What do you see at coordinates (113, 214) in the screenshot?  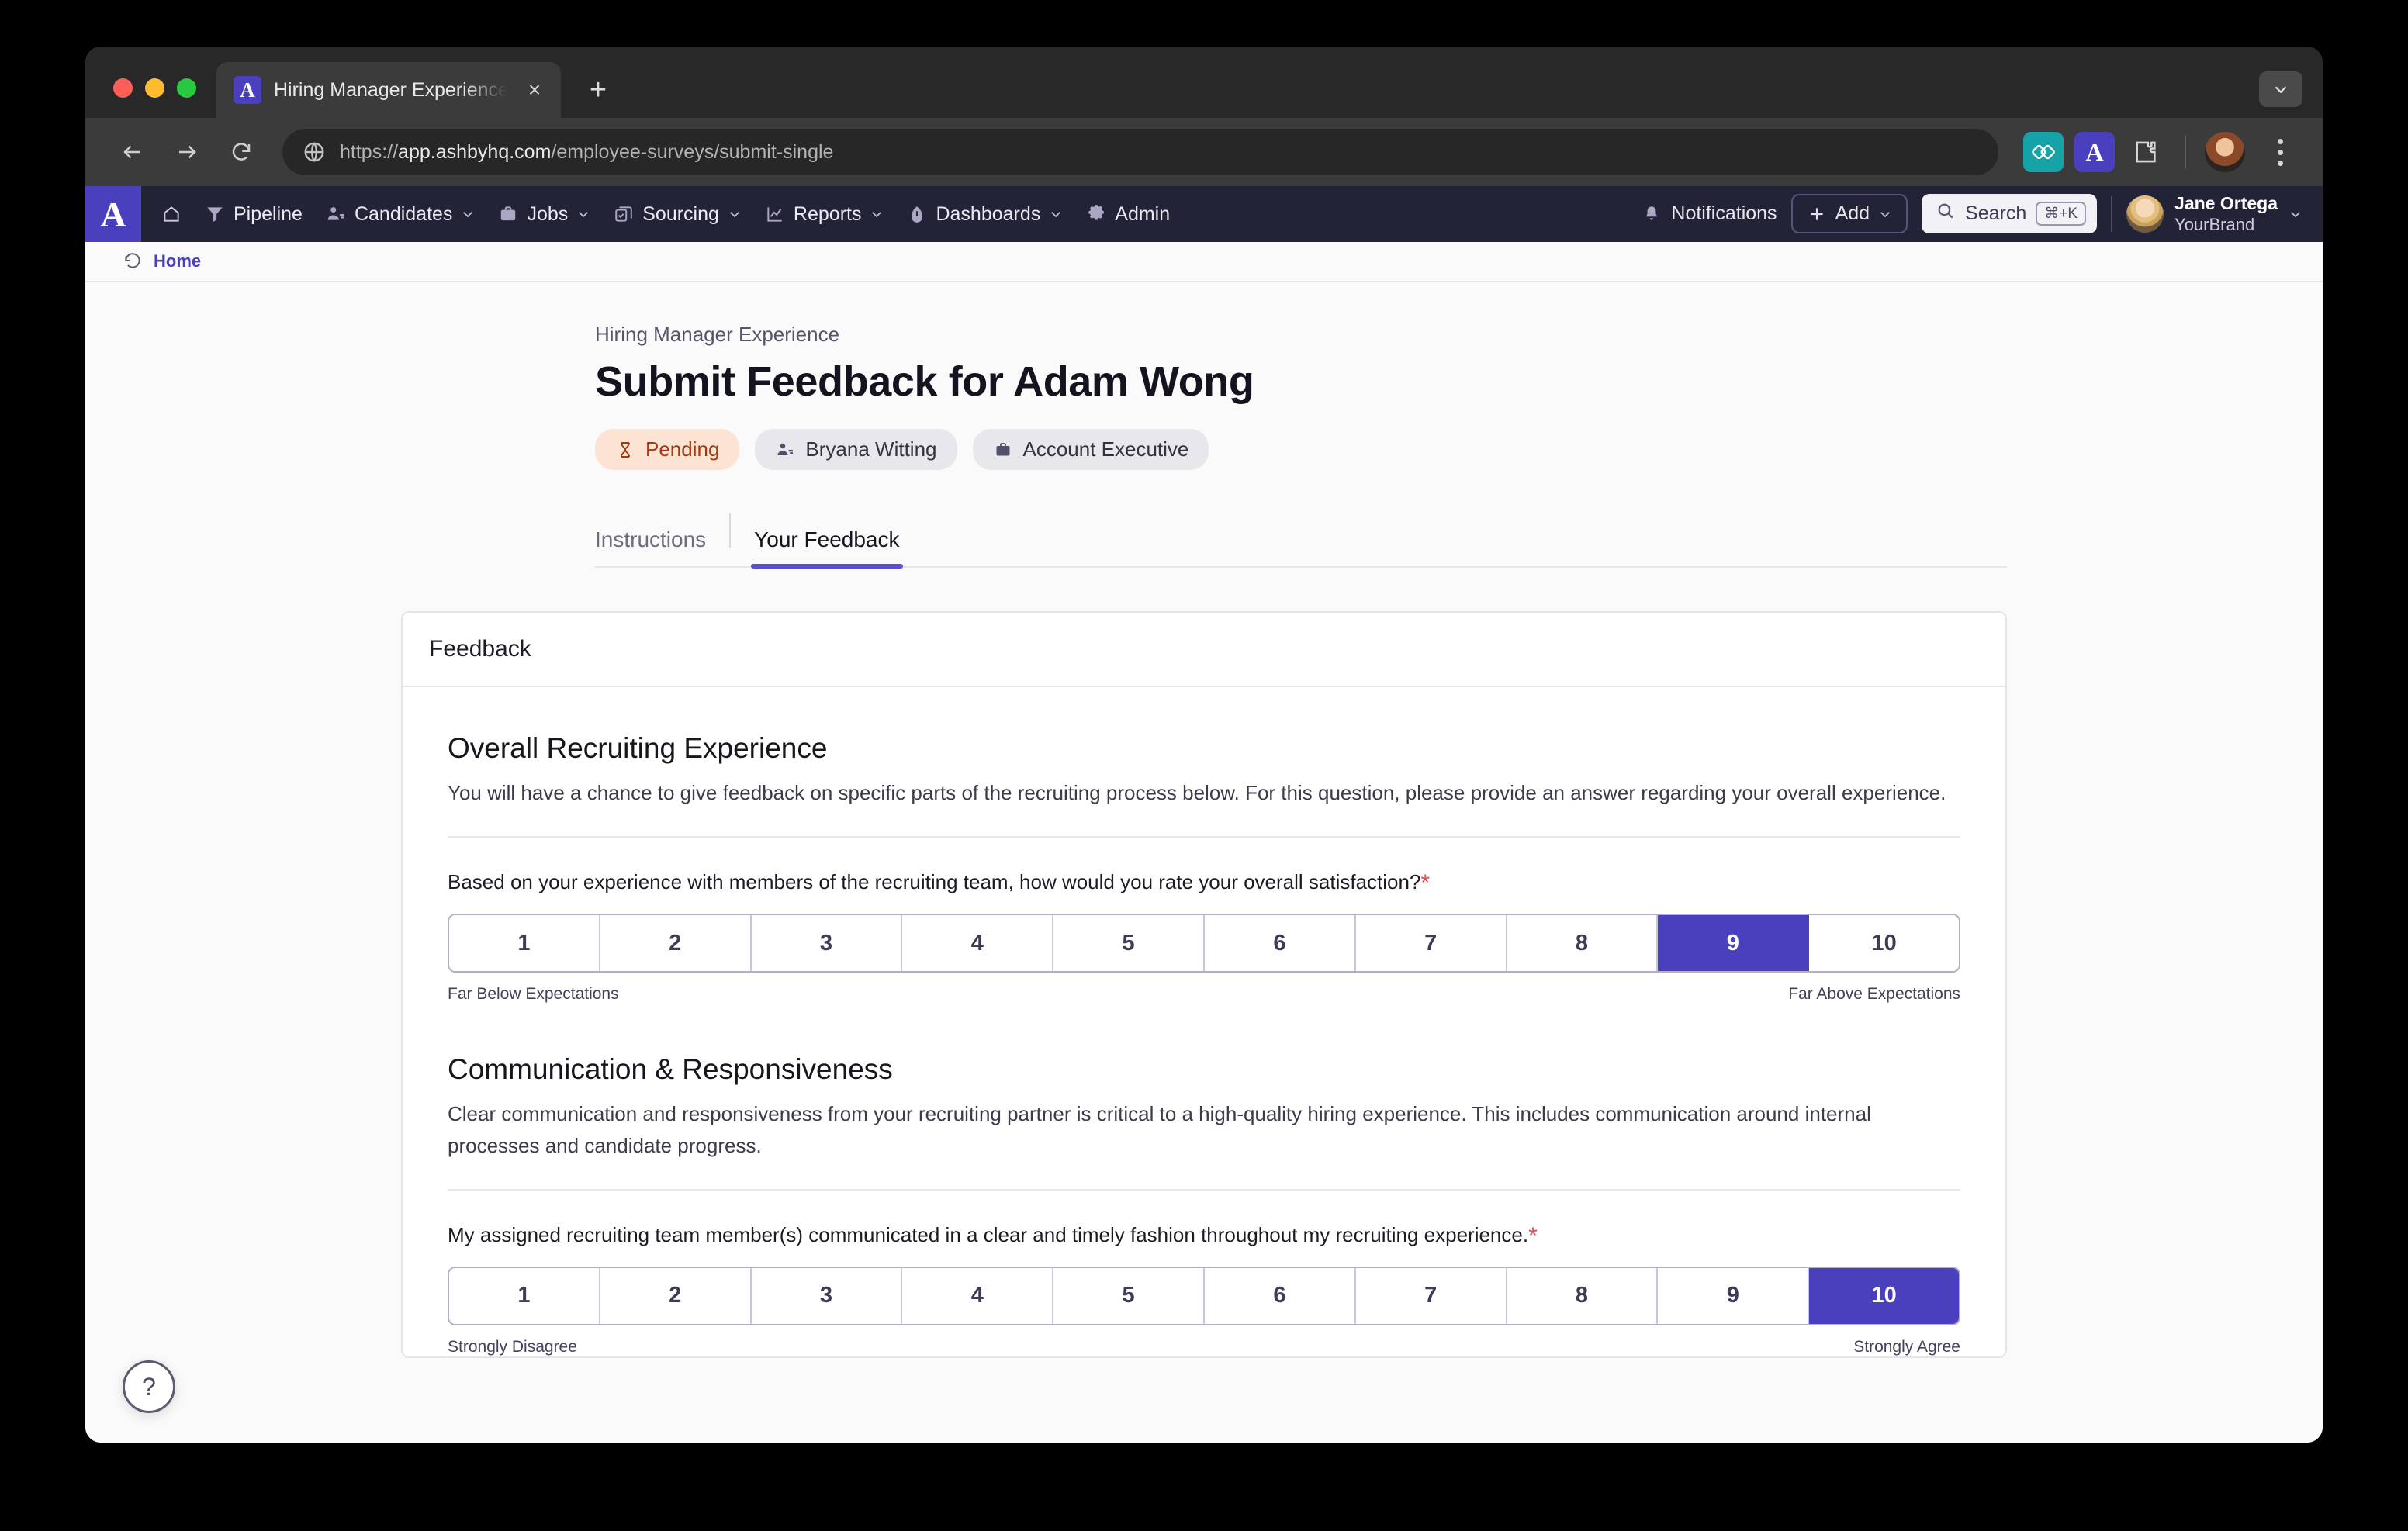 I see `ashby-logo-icon: A` at bounding box center [113, 214].